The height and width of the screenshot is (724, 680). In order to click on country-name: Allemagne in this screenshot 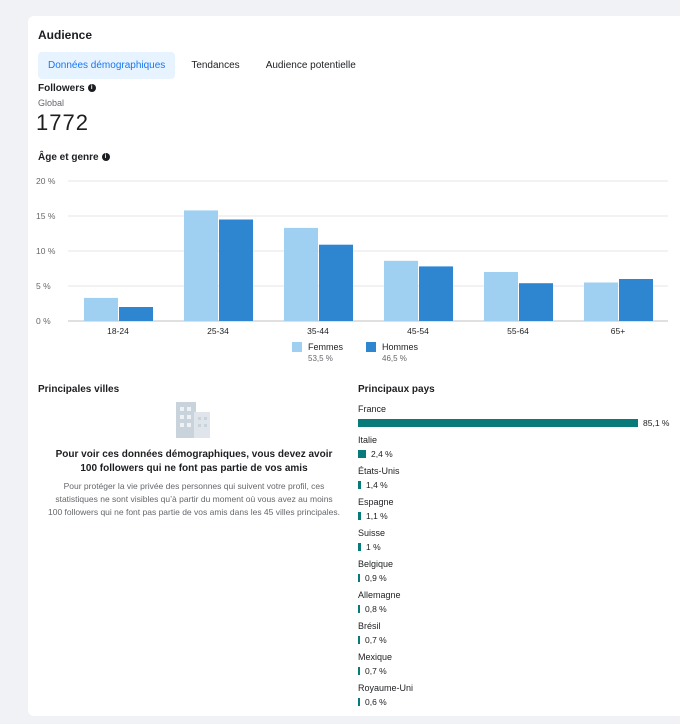, I will do `click(379, 595)`.